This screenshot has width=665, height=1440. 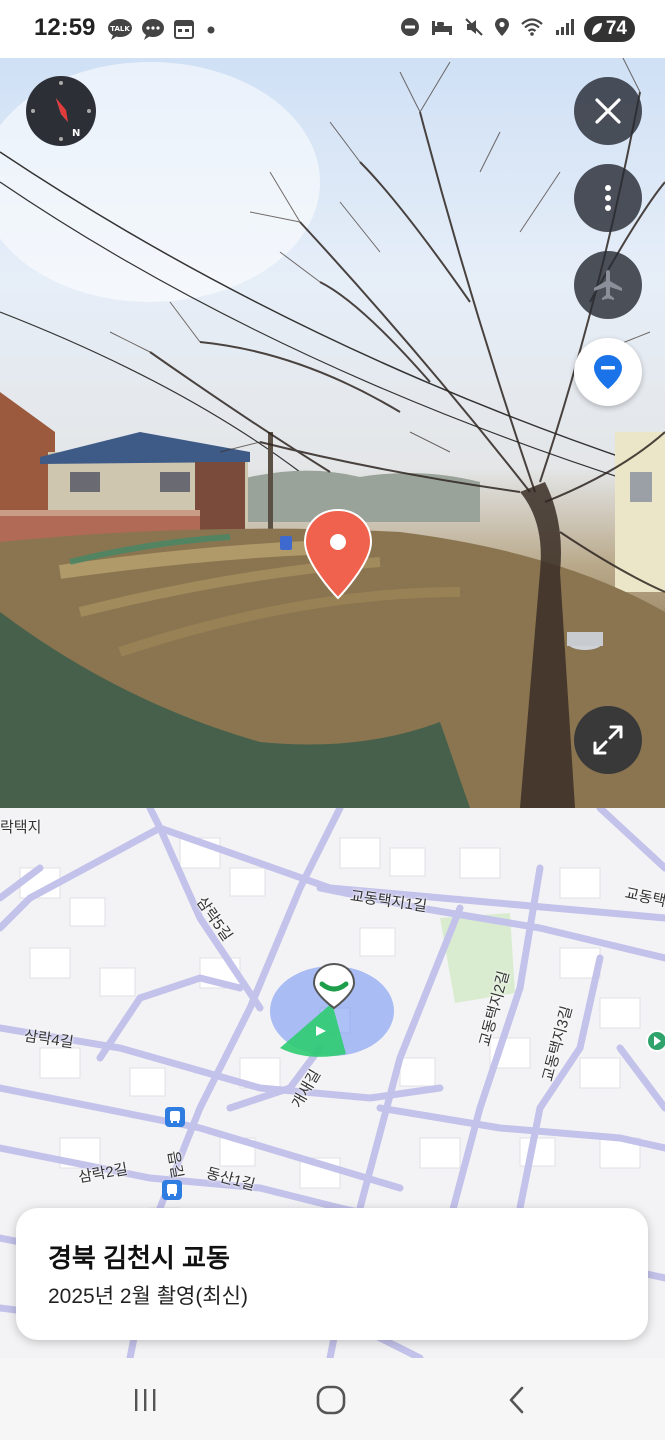 I want to click on battery-icon: 74, so click(x=609, y=29).